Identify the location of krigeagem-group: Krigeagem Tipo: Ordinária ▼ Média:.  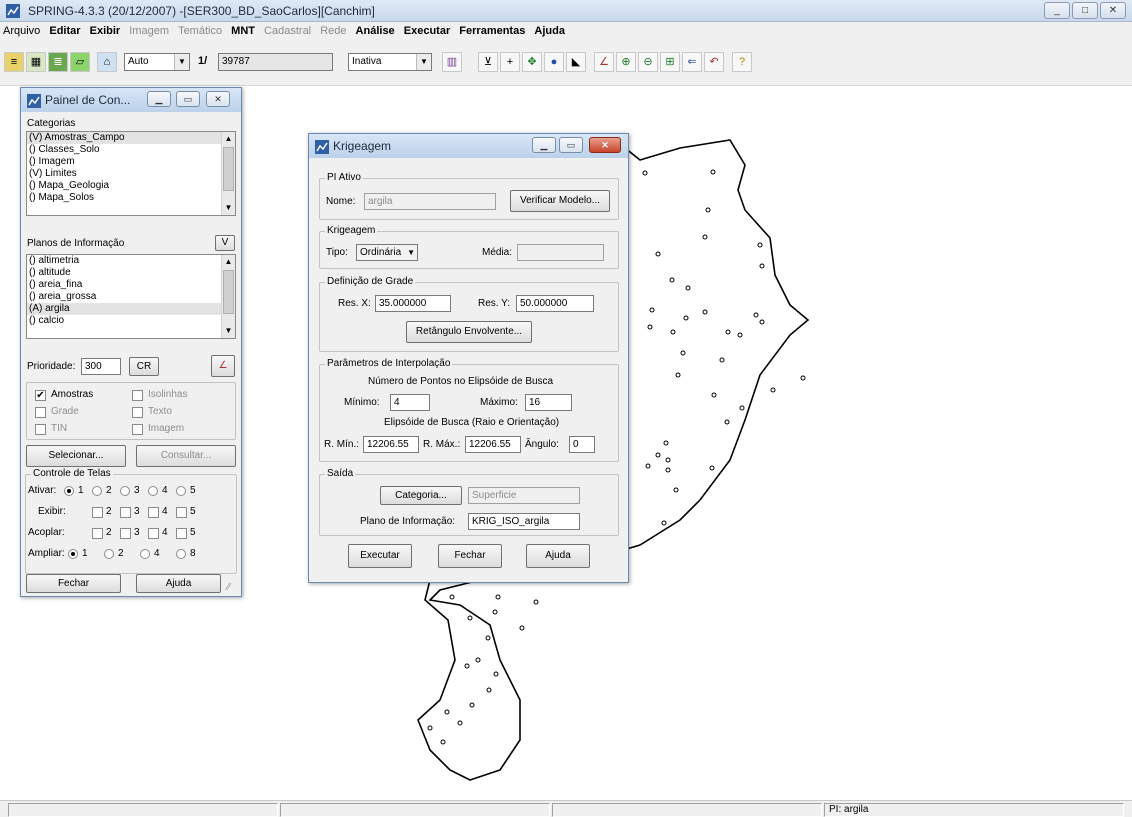
(469, 247).